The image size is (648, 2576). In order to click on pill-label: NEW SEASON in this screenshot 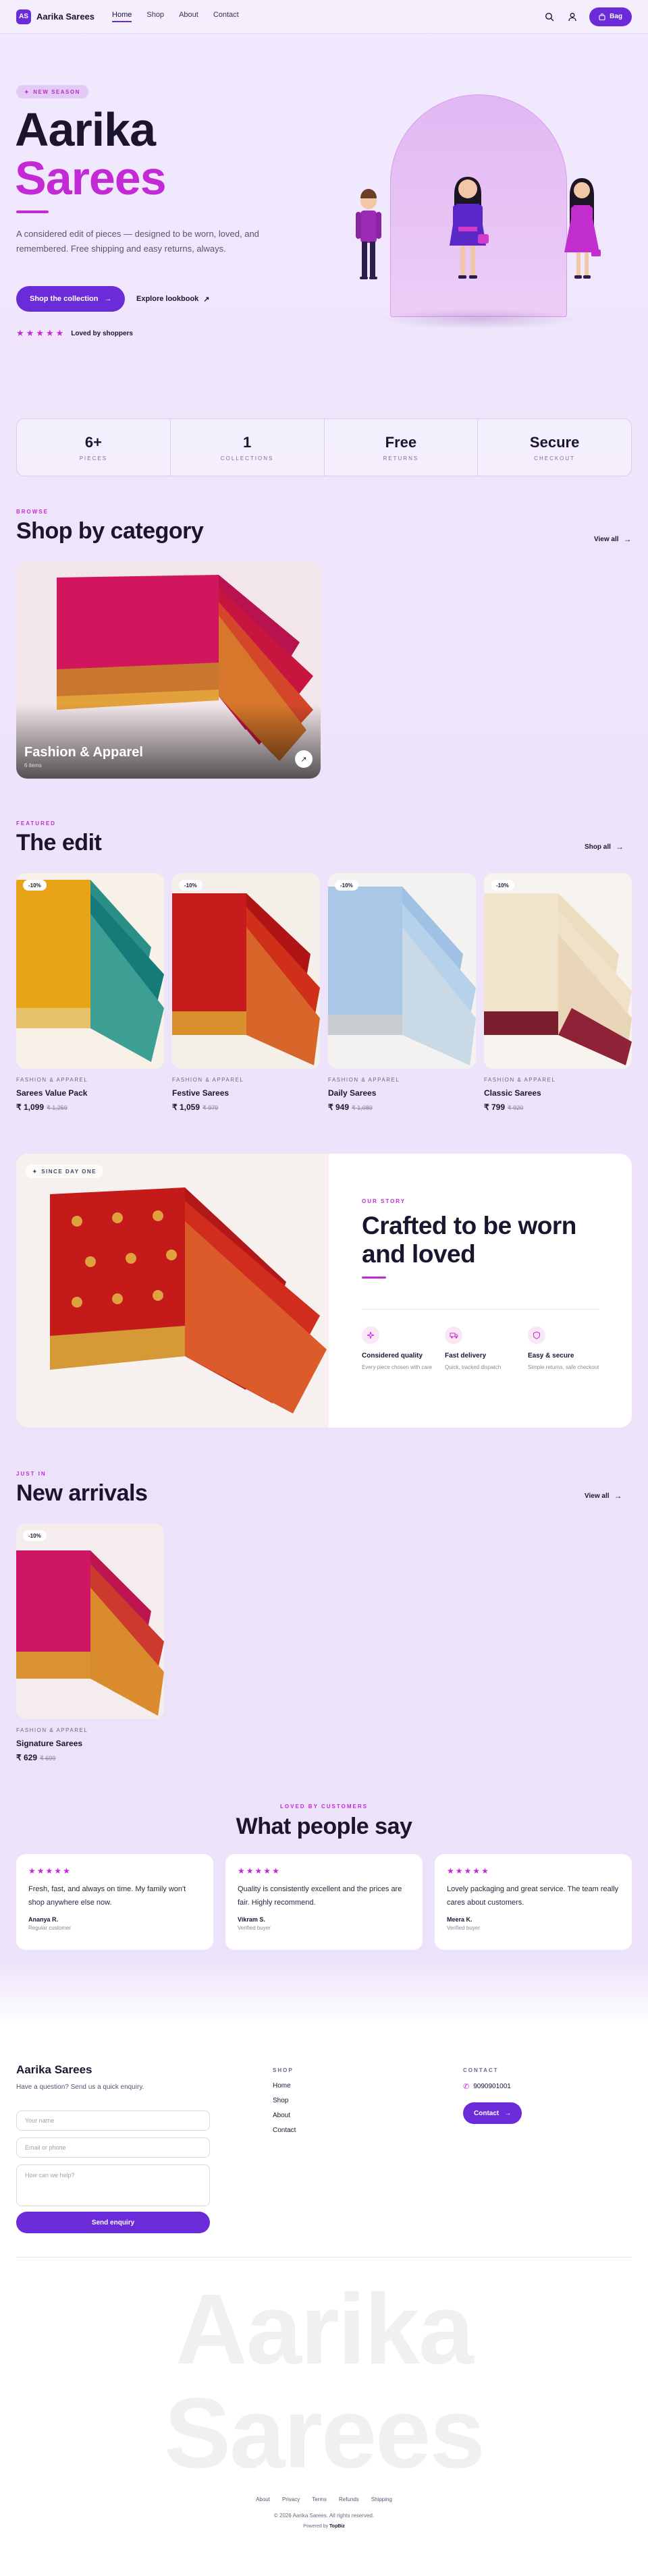, I will do `click(56, 91)`.